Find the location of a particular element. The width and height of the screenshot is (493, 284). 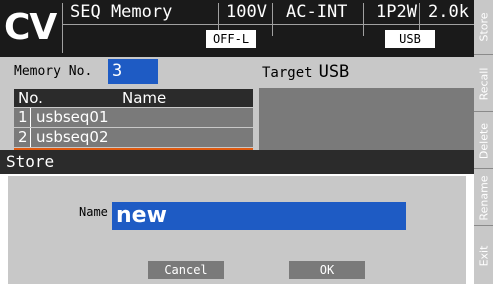

range-indicator: 2.0k is located at coordinates (448, 12).